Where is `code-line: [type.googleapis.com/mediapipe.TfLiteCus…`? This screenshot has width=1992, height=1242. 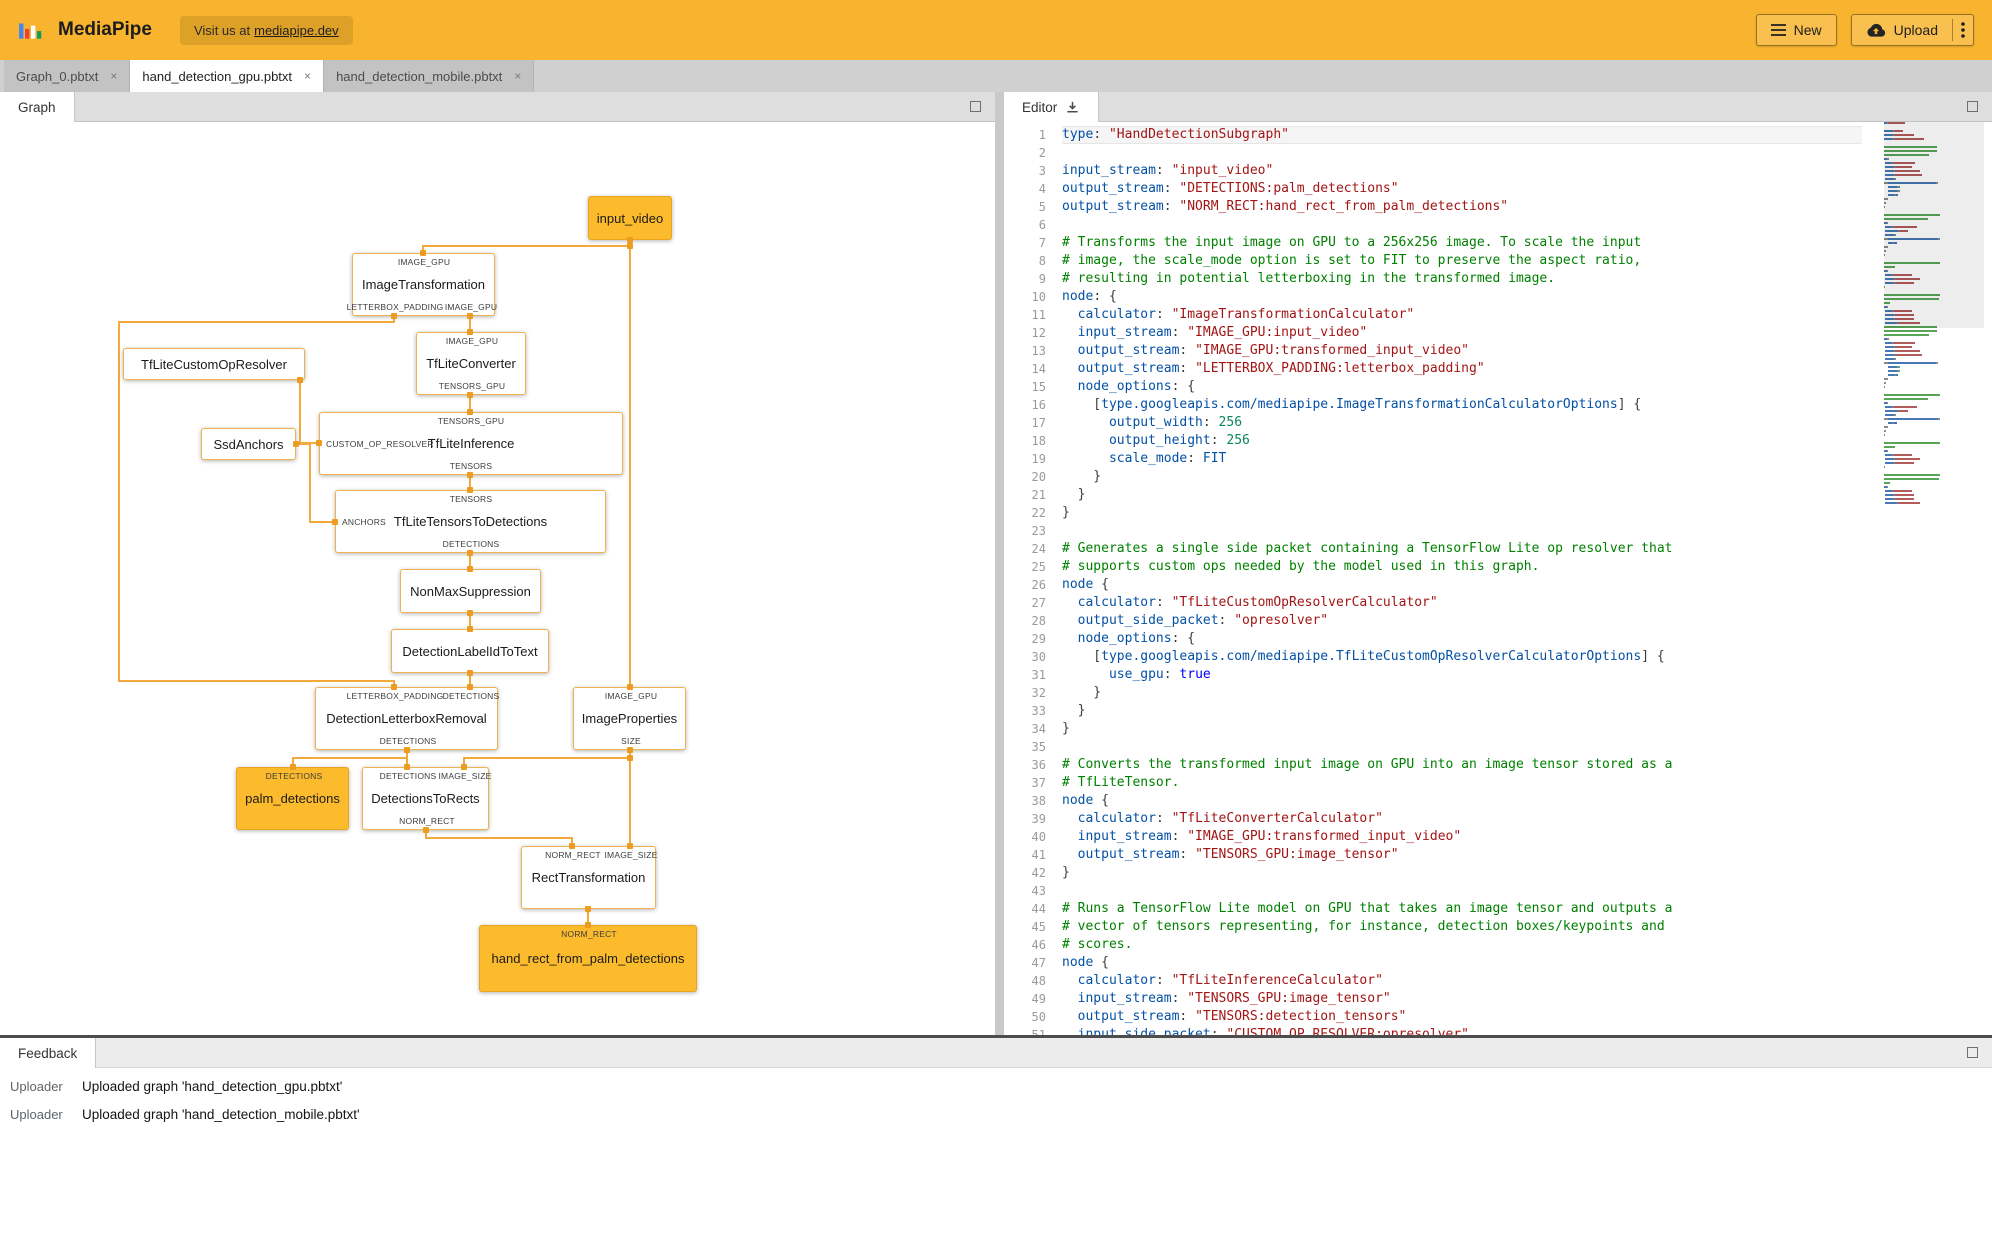
code-line: [type.googleapis.com/mediapipe.TfLiteCus… is located at coordinates (1363, 656).